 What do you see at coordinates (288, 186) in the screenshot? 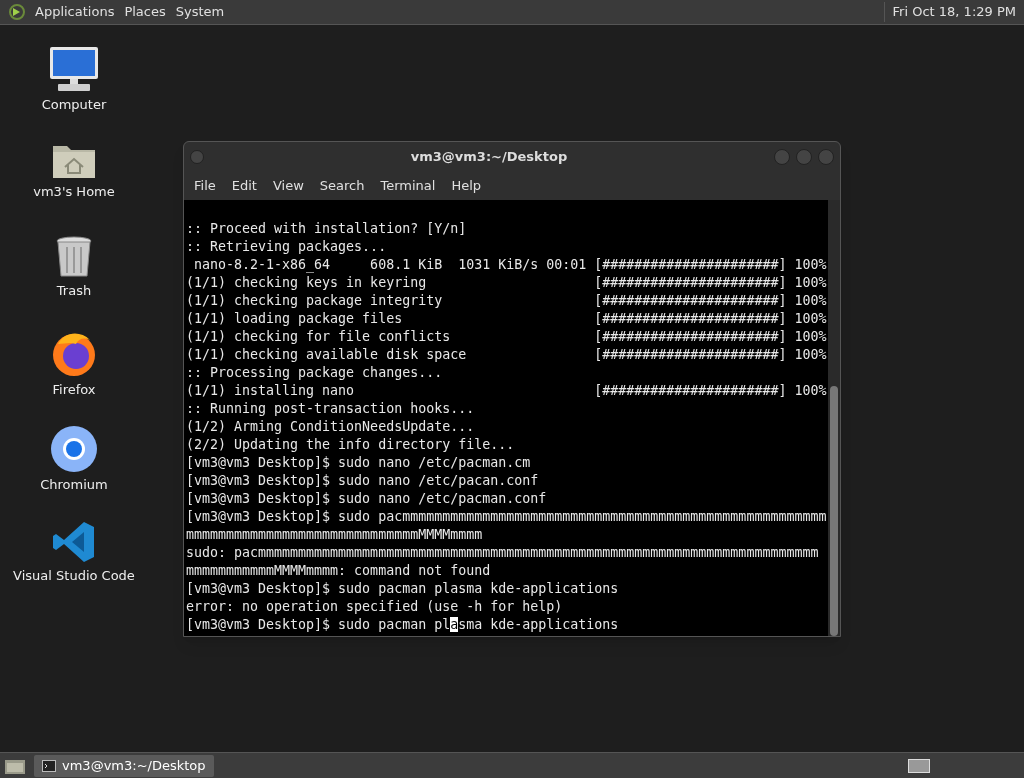
I see `menu-item: View` at bounding box center [288, 186].